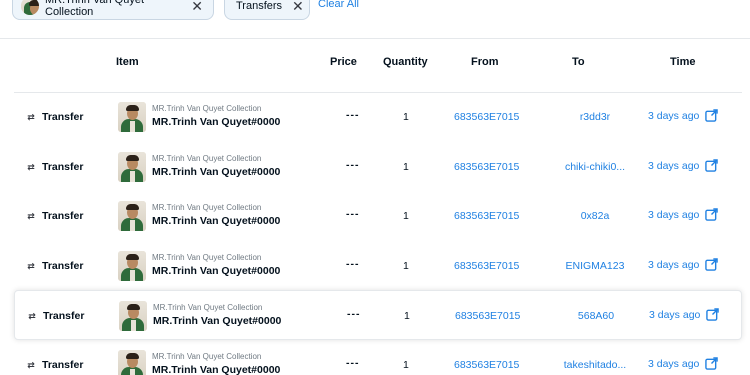 This screenshot has width=750, height=375. Describe the element at coordinates (343, 62) in the screenshot. I see `column-header-price: Price` at that location.